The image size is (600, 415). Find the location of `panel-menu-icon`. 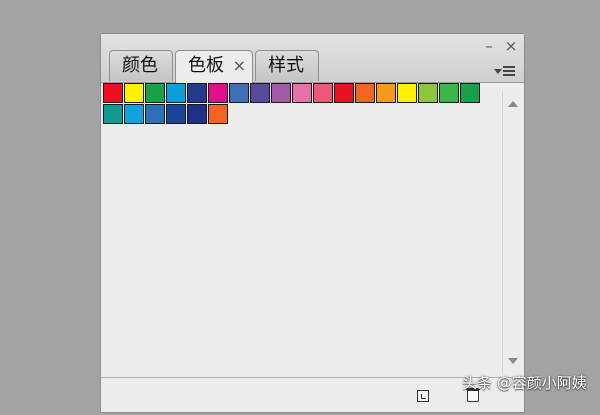

panel-menu-icon is located at coordinates (505, 71).